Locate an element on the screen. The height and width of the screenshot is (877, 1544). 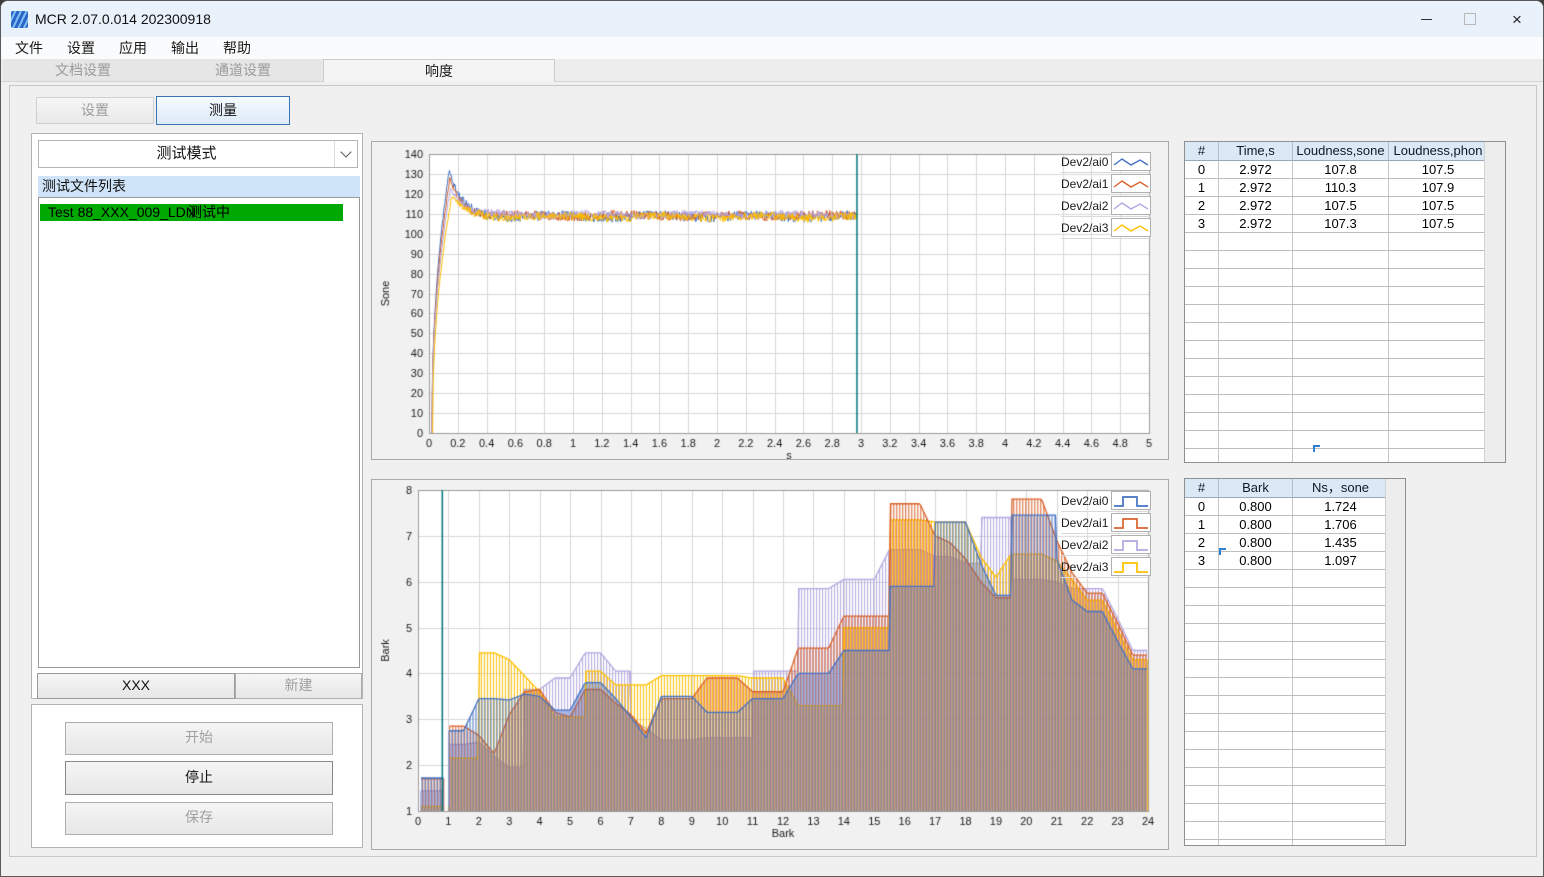
table-row: 1 0.800 1.706 is located at coordinates (1287, 525).